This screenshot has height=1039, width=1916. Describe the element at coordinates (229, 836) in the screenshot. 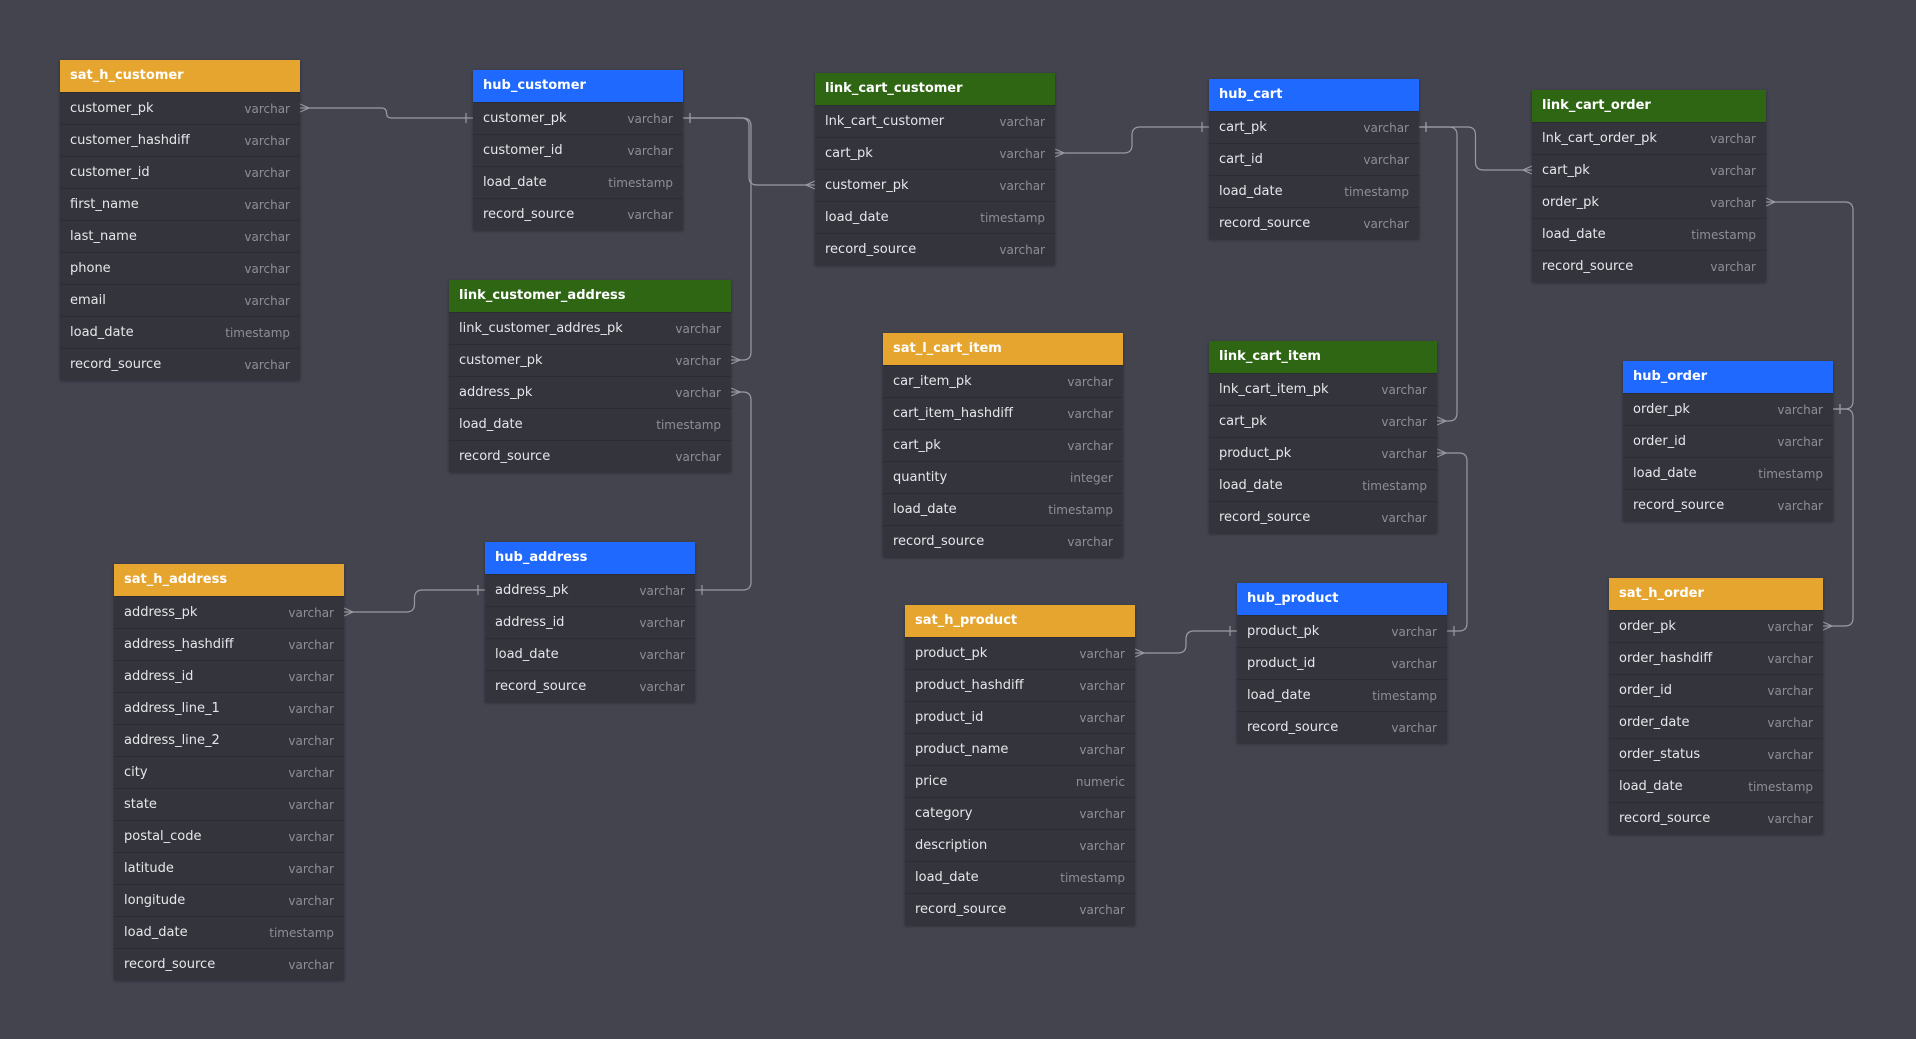

I see `column-row: postal_code varchar` at that location.